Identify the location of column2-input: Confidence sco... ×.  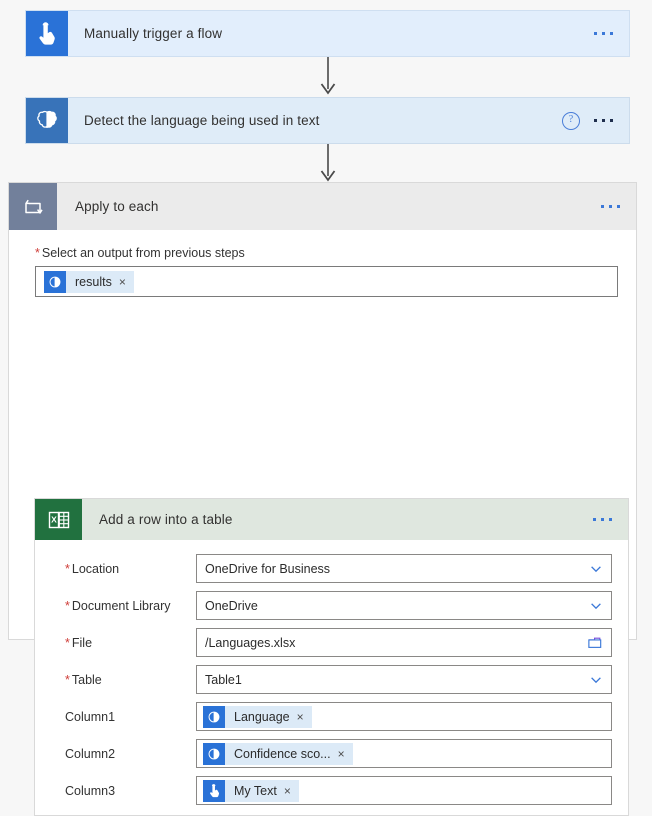
(404, 753).